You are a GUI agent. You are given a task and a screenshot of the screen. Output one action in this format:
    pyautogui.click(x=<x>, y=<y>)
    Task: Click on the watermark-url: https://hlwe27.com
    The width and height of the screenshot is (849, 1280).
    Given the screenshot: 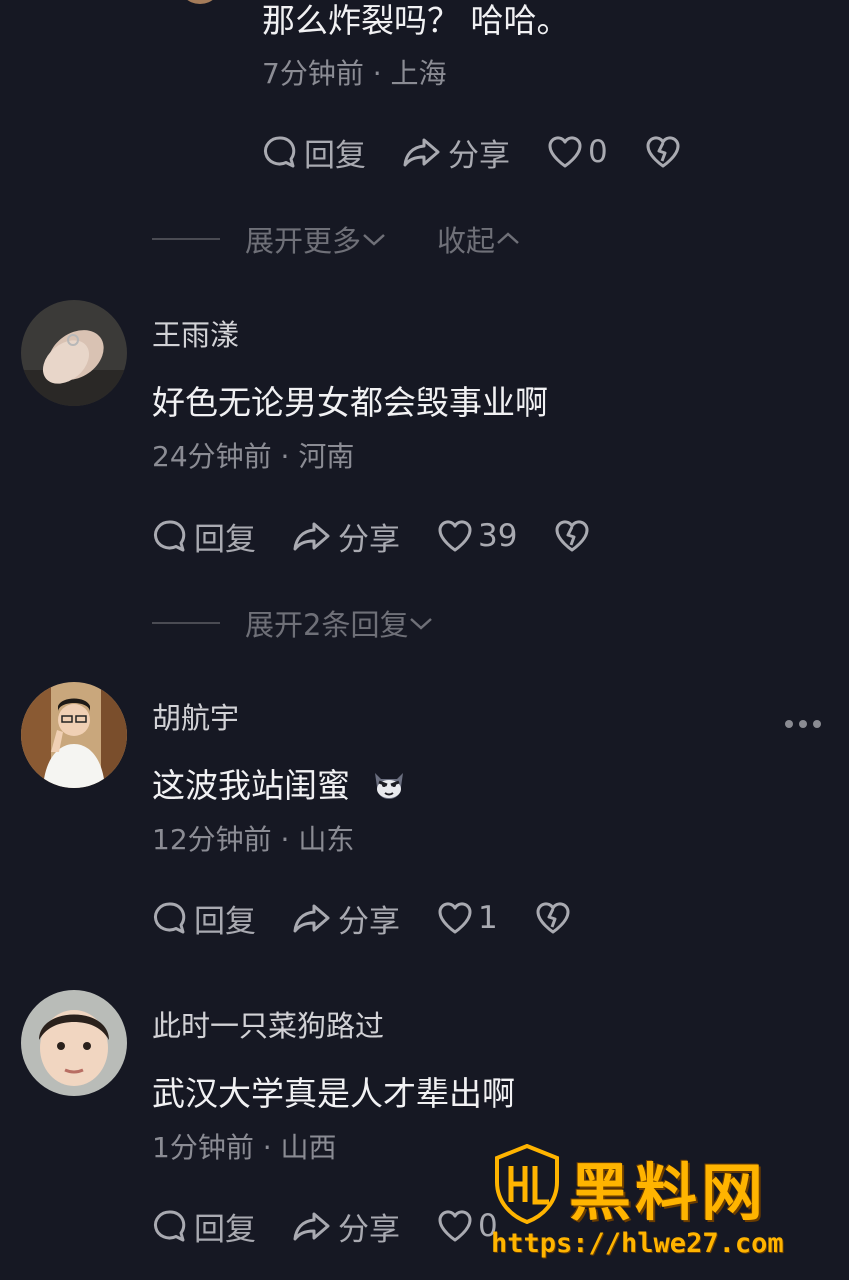 What is the action you would take?
    pyautogui.click(x=637, y=1243)
    